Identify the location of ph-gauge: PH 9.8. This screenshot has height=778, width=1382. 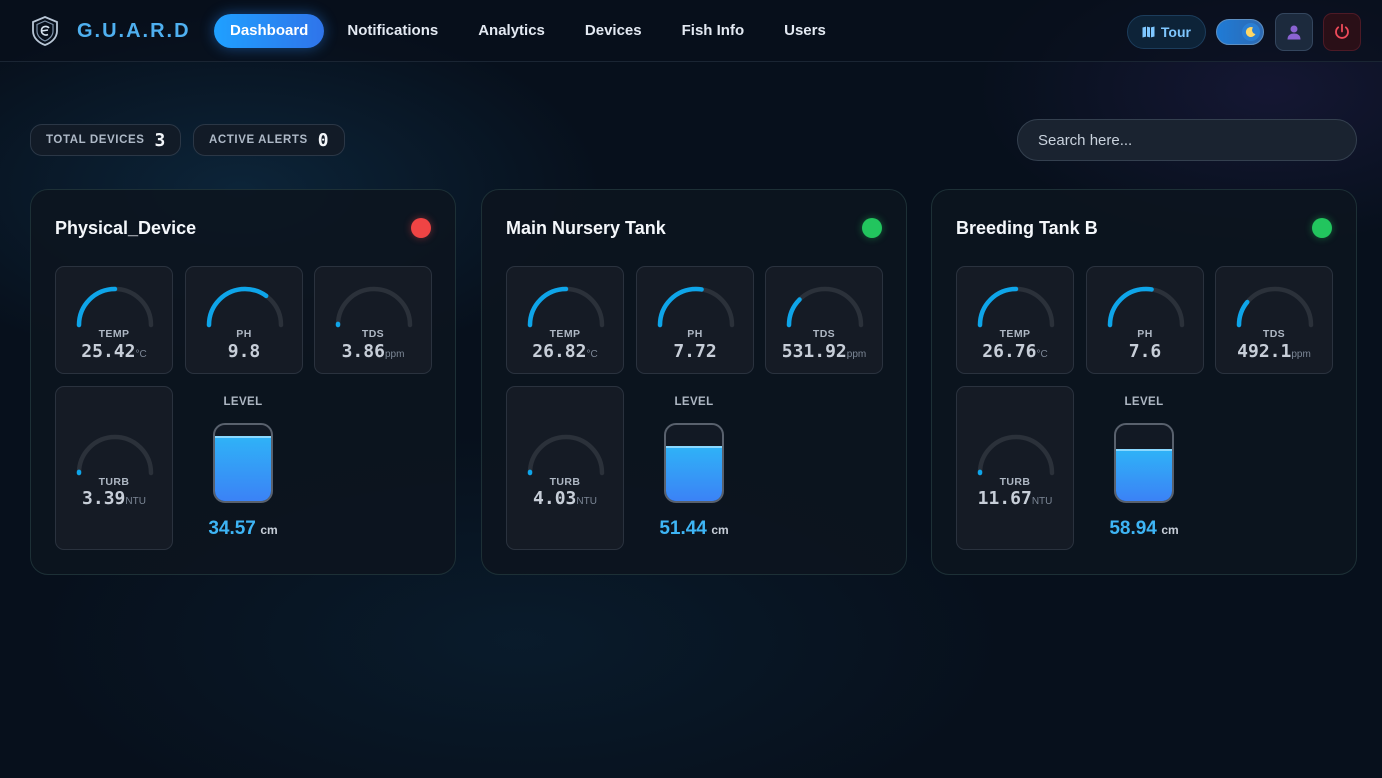
(244, 320).